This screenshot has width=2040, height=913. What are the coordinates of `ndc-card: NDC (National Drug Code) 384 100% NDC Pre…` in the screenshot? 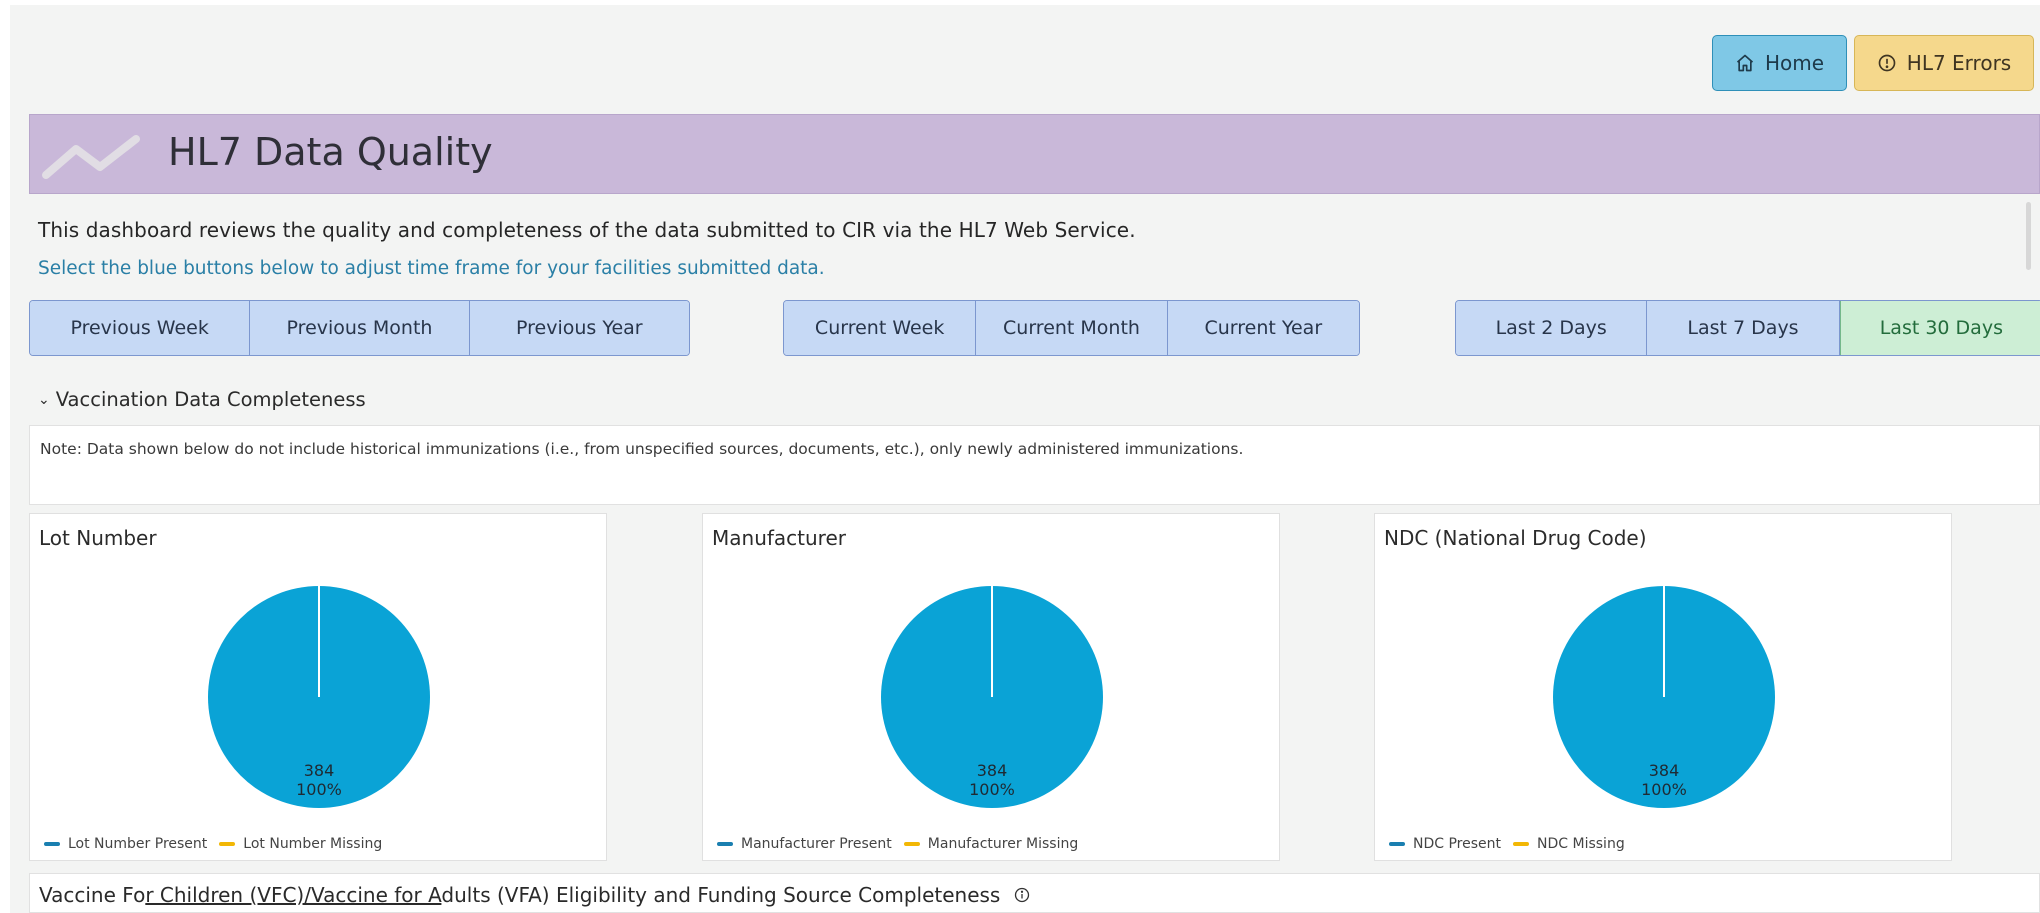 It's located at (1663, 687).